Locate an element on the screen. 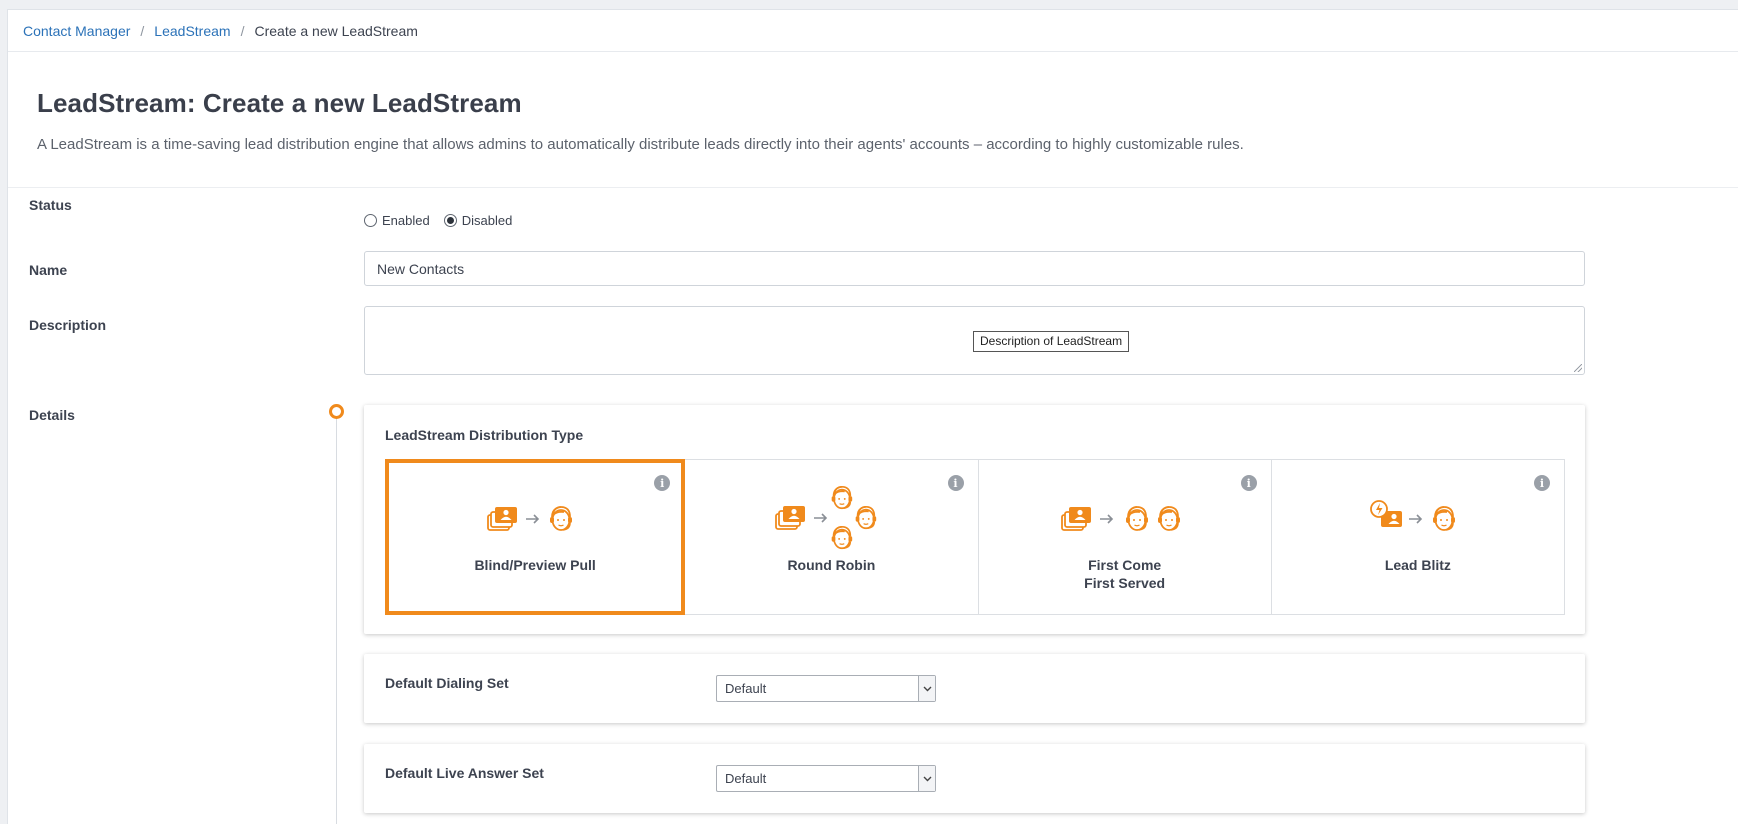 This screenshot has height=824, width=1738. contacts-to-agent-icon is located at coordinates (535, 519).